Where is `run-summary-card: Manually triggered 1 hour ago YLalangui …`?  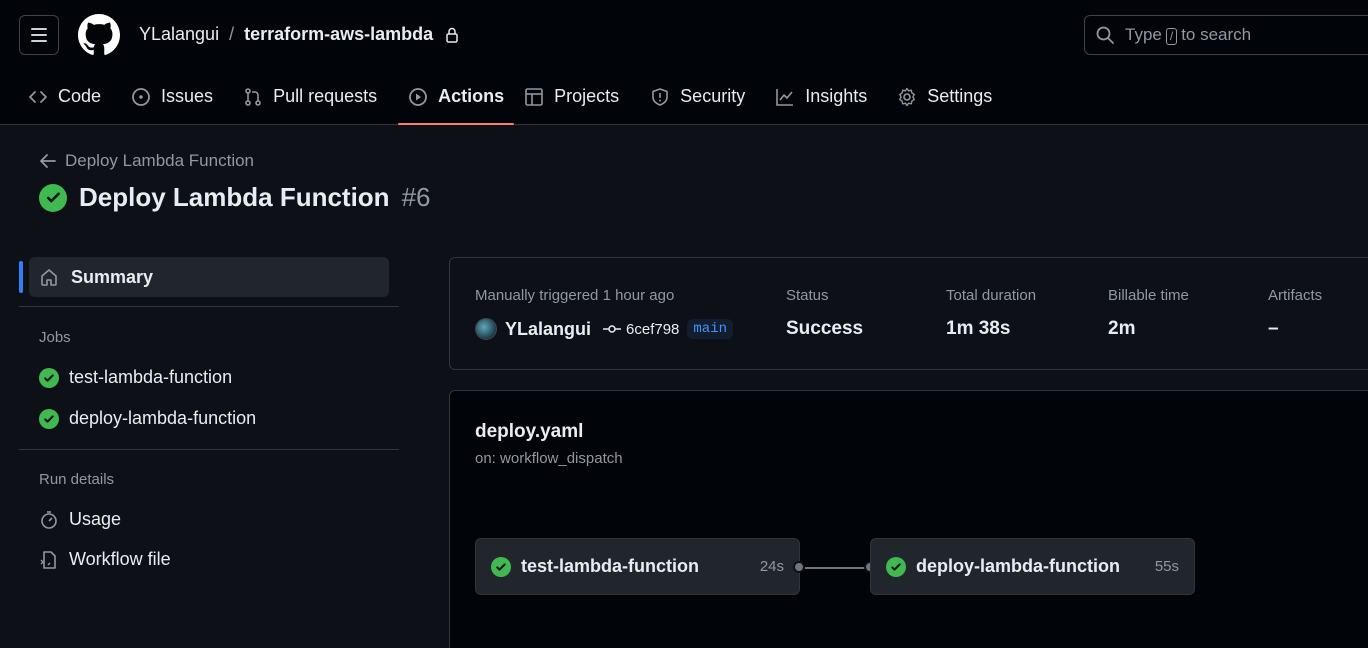 run-summary-card: Manually triggered 1 hour ago YLalangui … is located at coordinates (908, 313).